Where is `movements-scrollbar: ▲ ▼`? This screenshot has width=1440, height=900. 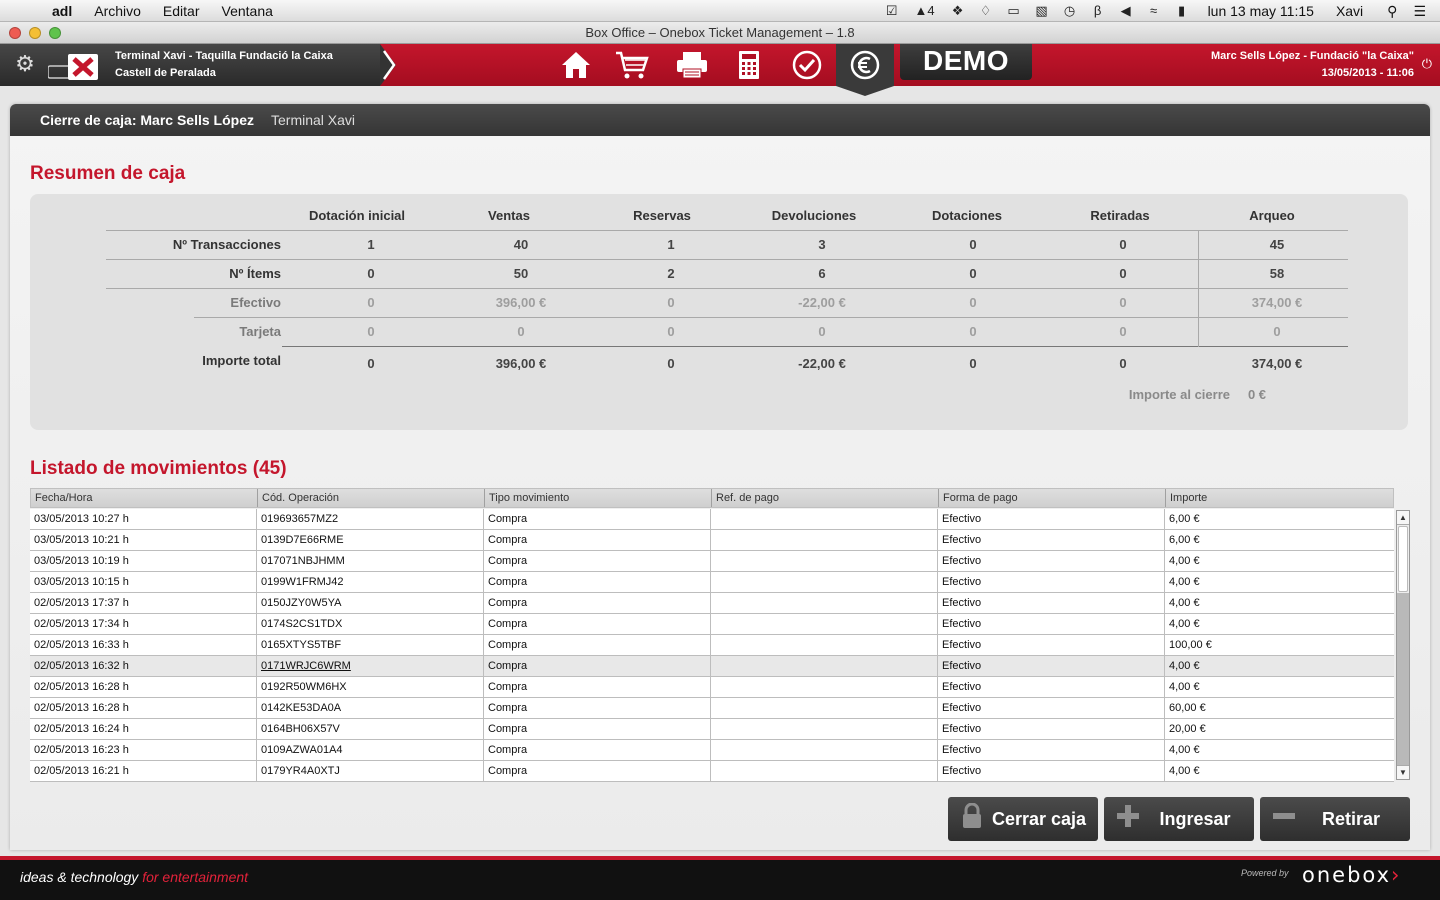
movements-scrollbar: ▲ ▼ is located at coordinates (1403, 645).